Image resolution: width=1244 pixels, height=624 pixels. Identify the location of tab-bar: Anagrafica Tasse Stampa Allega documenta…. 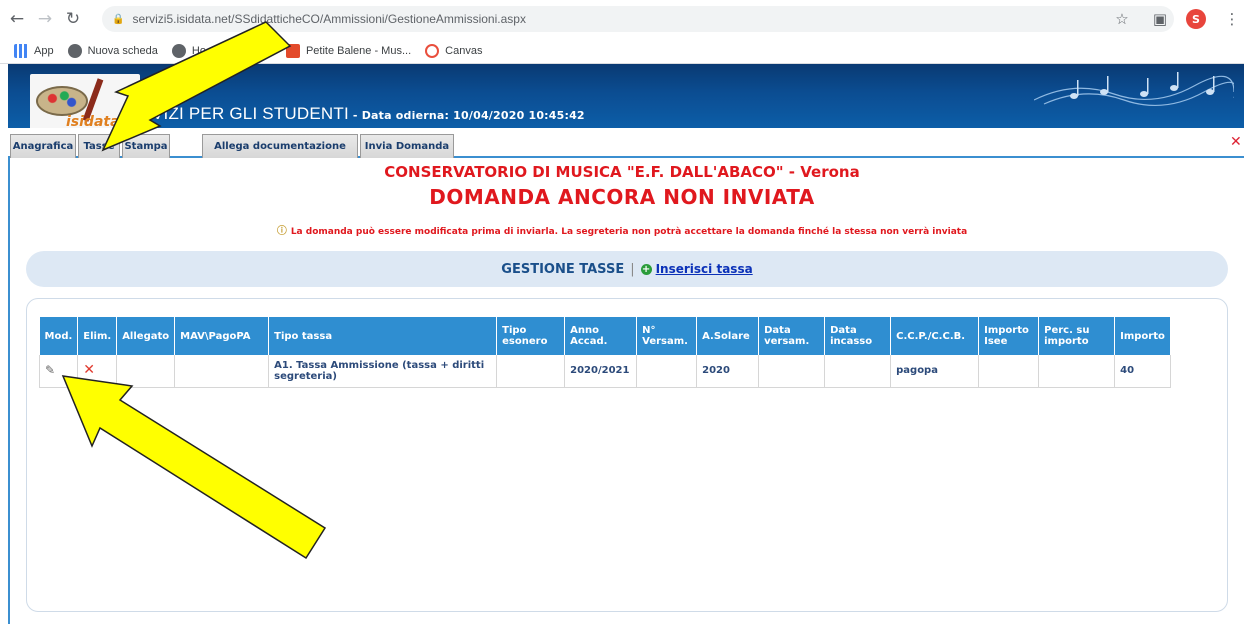
(626, 143).